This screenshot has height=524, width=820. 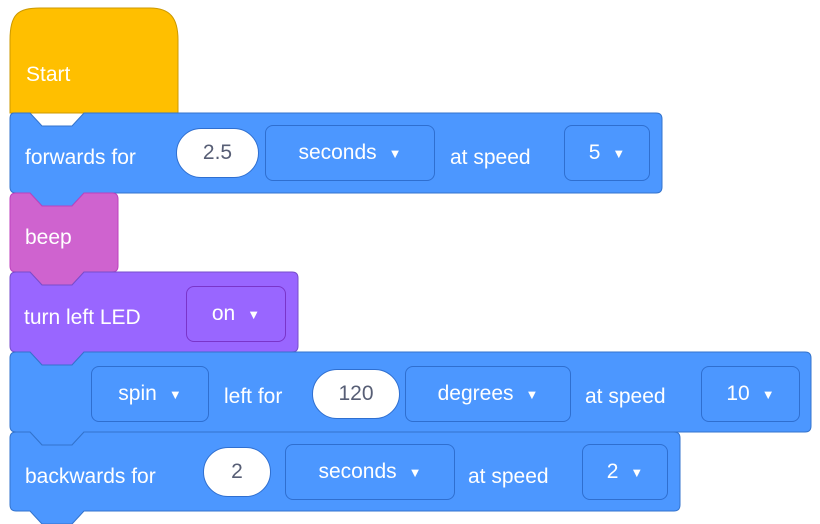 I want to click on forwards-unit-dropdown: seconds ▼, so click(x=350, y=153).